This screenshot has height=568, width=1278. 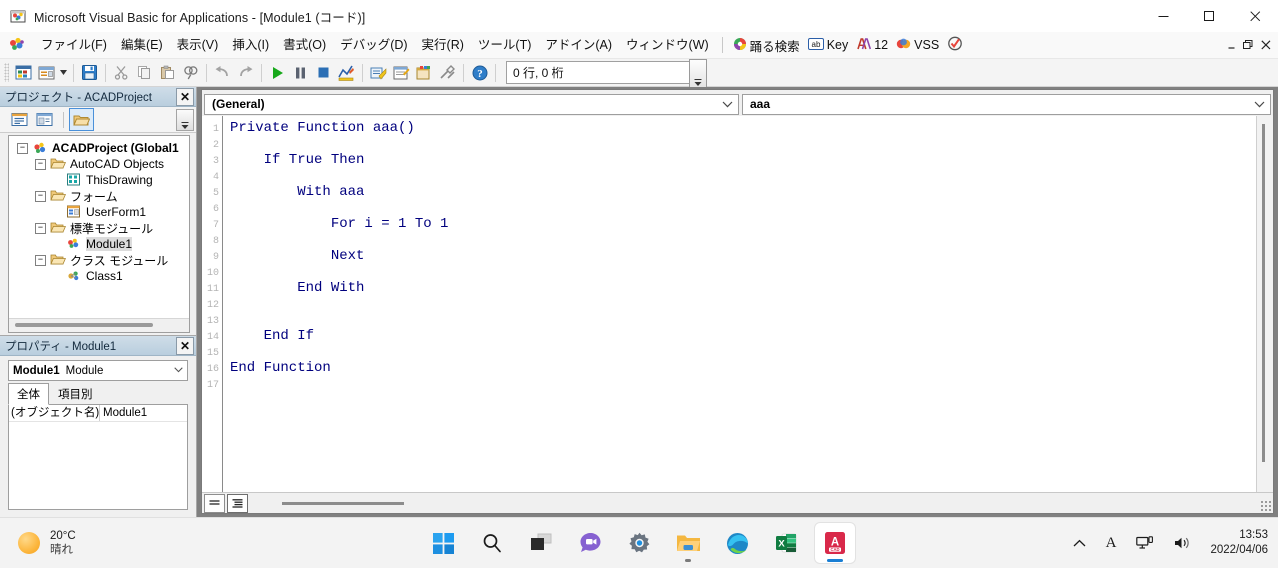 I want to click on menu-debug: デバッグ(D), so click(x=373, y=45).